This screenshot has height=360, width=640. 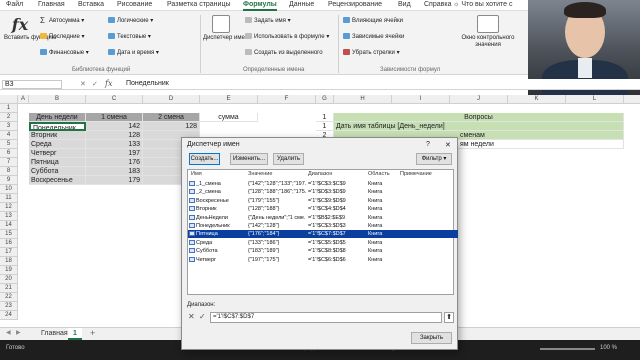 What do you see at coordinates (51, 4) in the screenshot?
I see `tab-home: Главная` at bounding box center [51, 4].